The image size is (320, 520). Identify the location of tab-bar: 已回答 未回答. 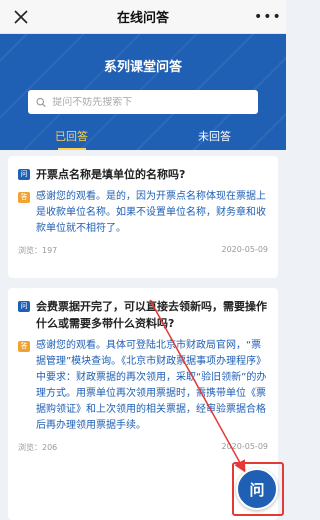
(143, 137).